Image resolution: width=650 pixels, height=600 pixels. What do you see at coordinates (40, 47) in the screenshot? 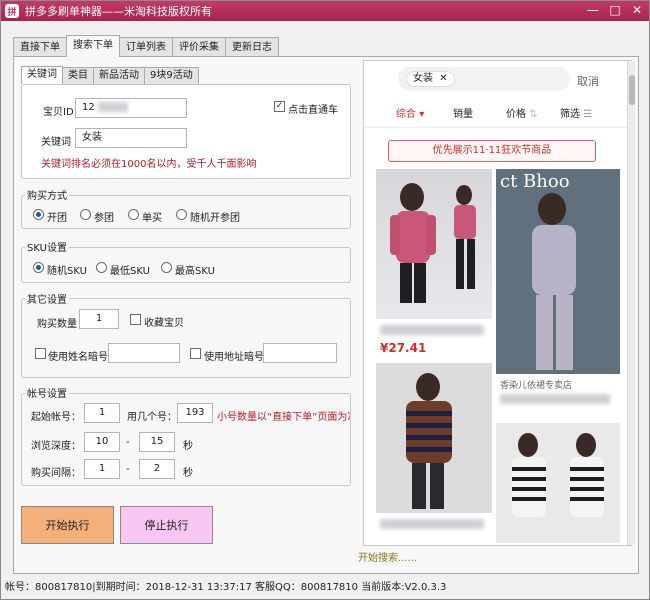
I see `tab-direct-order: 直接下单` at bounding box center [40, 47].